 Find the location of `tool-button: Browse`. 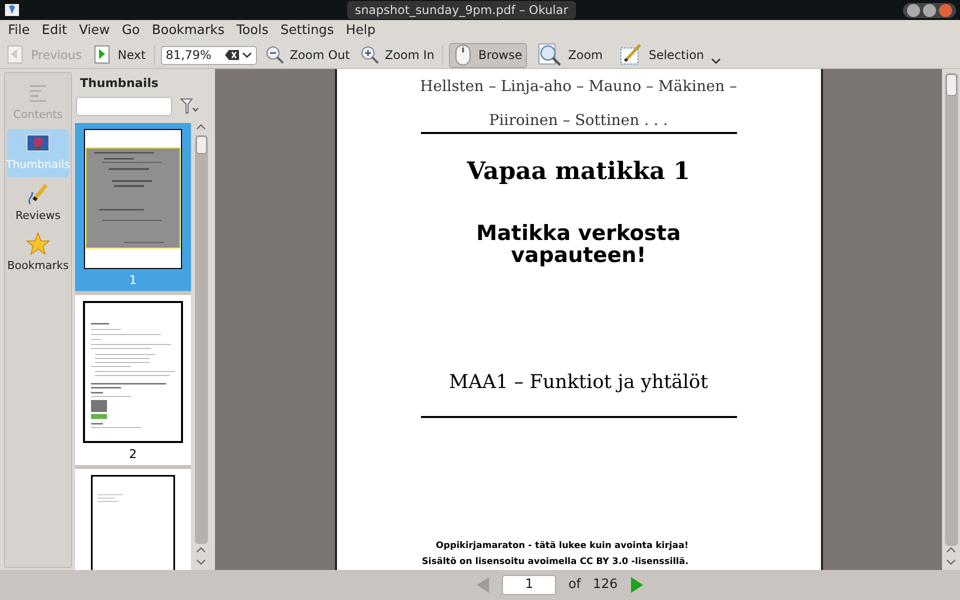

tool-button: Browse is located at coordinates (488, 55).